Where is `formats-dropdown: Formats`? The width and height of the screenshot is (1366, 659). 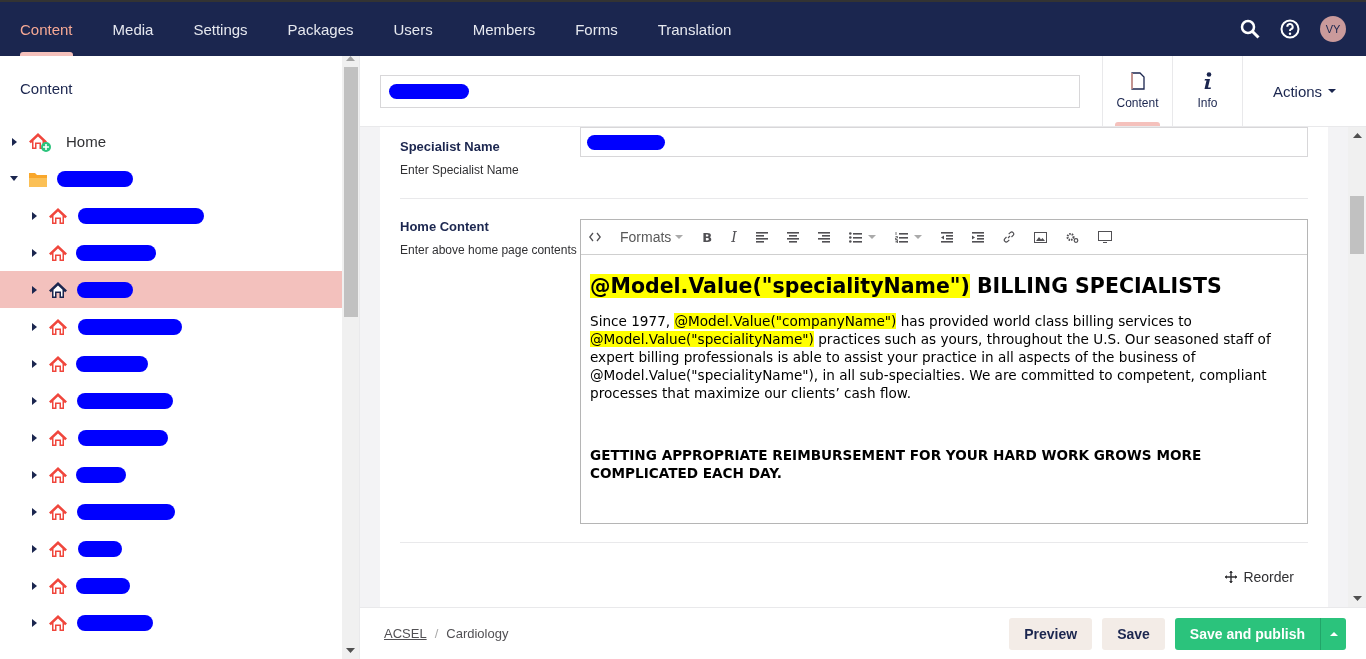
formats-dropdown: Formats is located at coordinates (652, 237).